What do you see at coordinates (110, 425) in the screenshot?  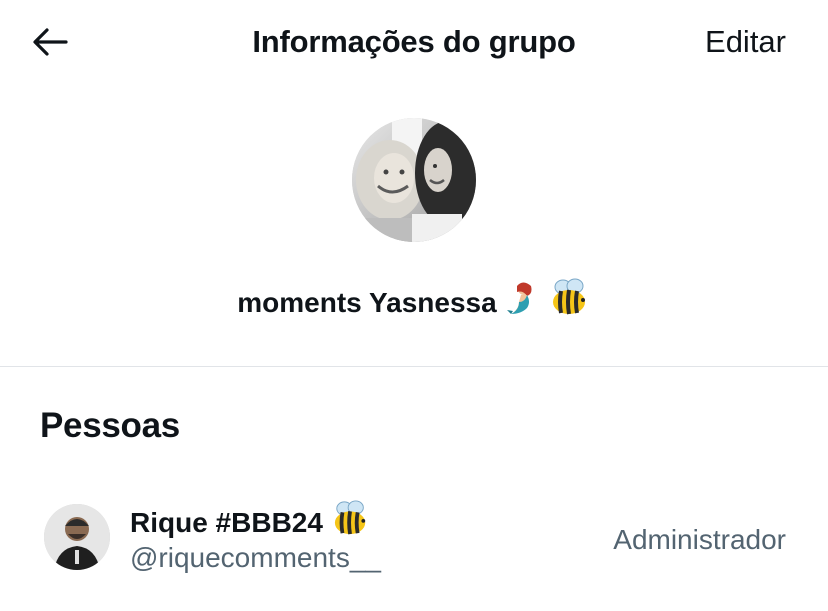 I see `people-section-title: Pessoas` at bounding box center [110, 425].